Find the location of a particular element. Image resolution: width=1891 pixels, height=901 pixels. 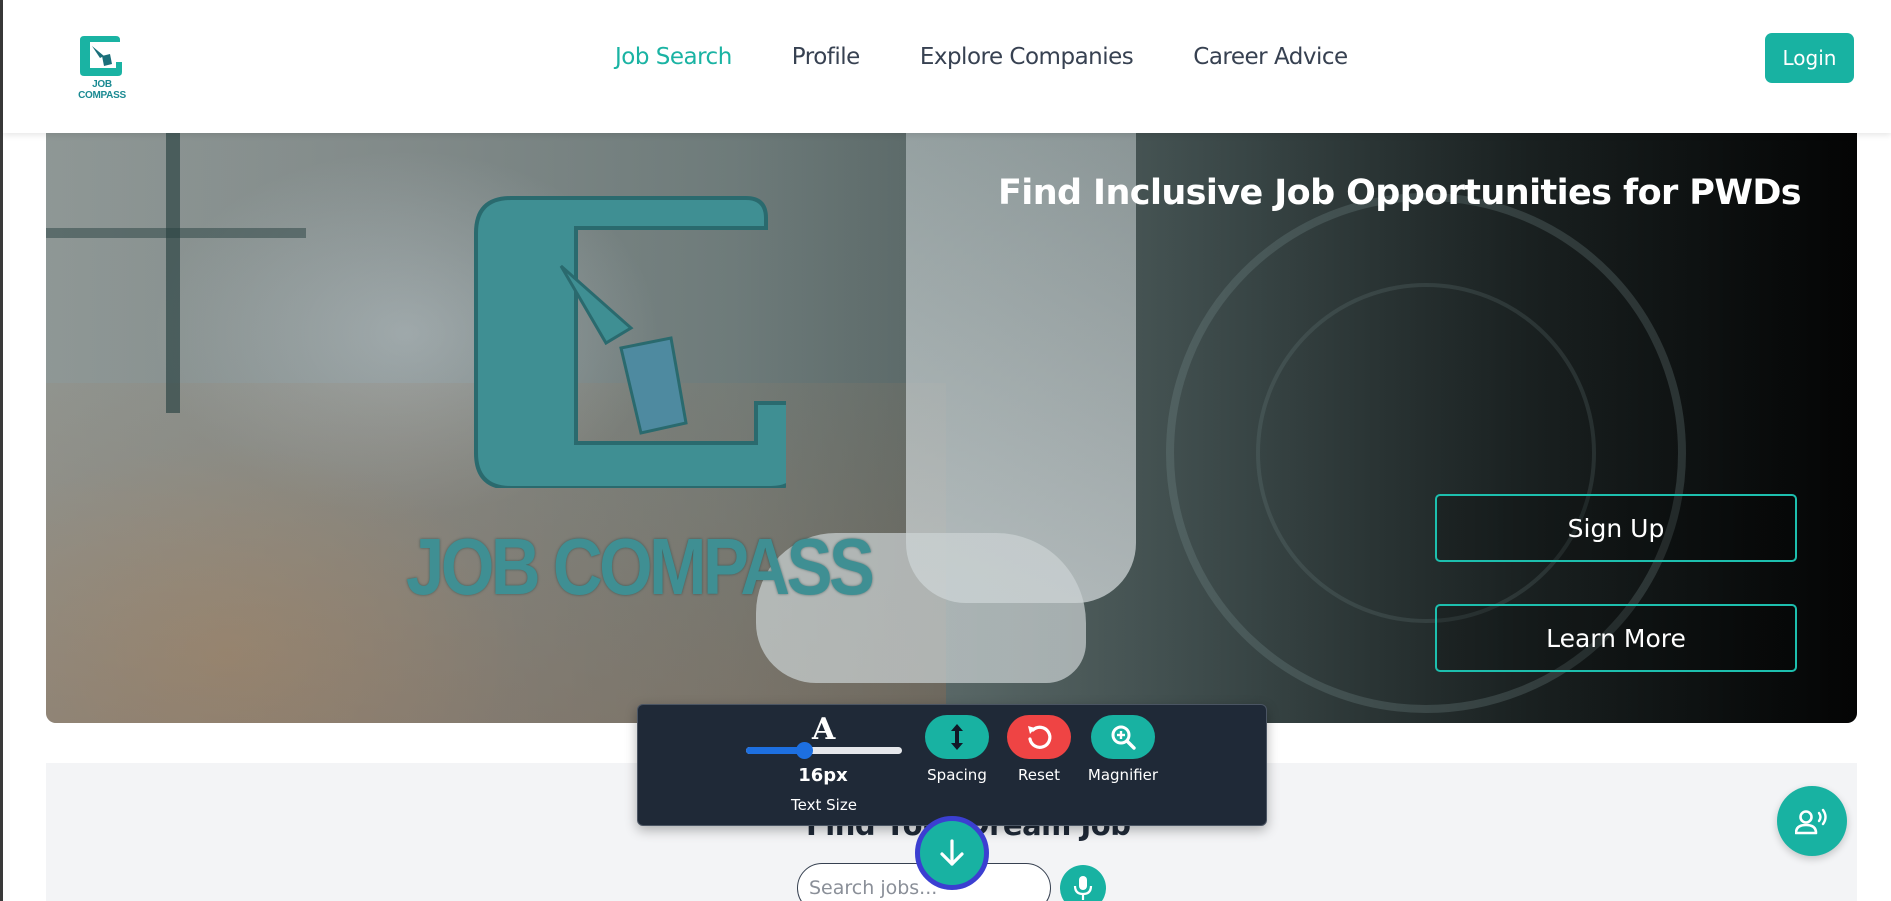

magnifier-label: Magnifier is located at coordinates (1123, 775).